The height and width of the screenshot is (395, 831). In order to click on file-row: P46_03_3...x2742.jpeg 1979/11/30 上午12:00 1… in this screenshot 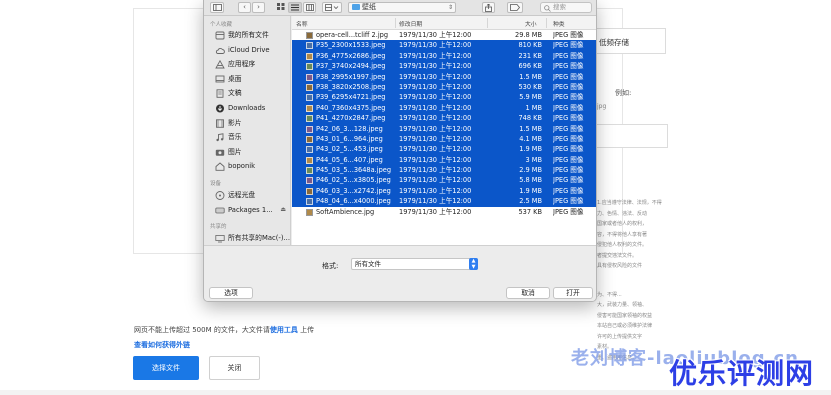, I will do `click(444, 191)`.